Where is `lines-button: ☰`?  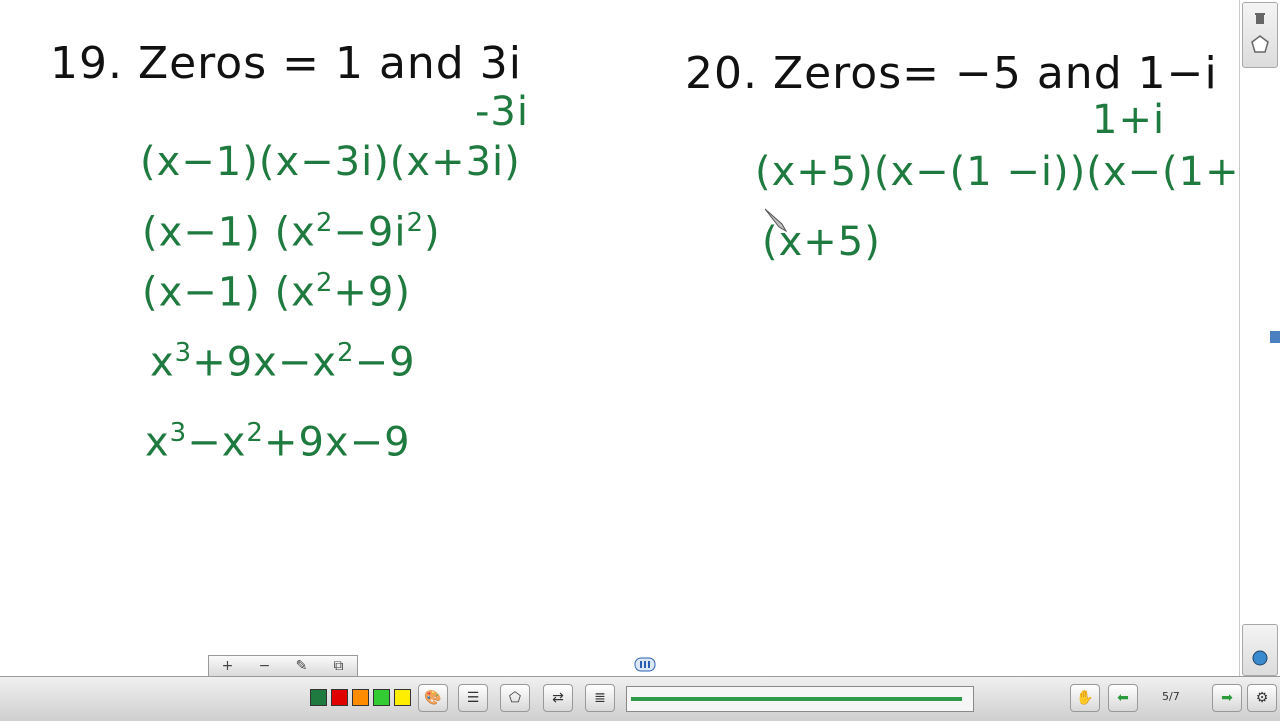 lines-button: ☰ is located at coordinates (473, 698).